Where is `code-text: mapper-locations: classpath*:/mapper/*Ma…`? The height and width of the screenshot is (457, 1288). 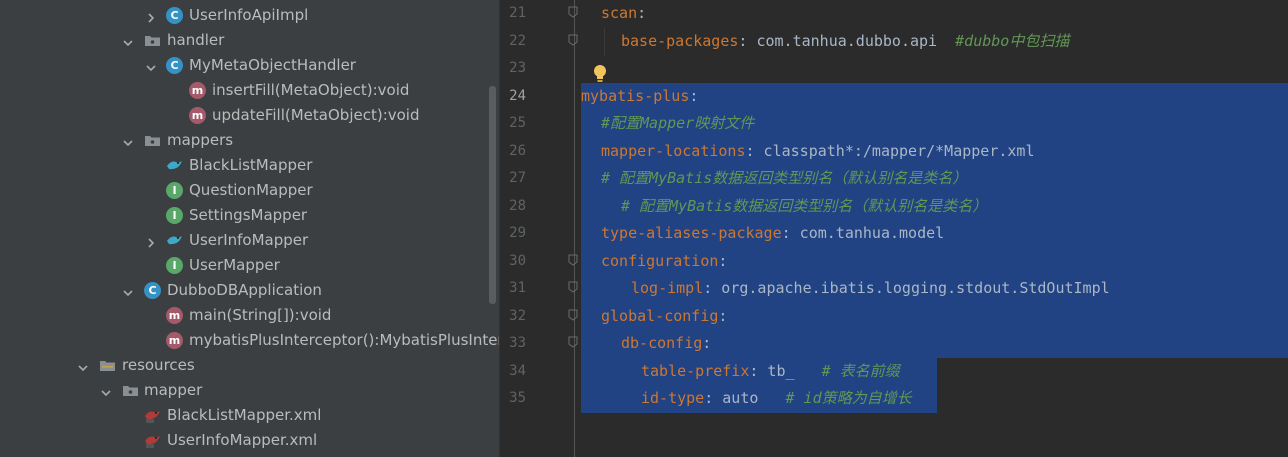 code-text: mapper-locations: classpath*:/mapper/*Ma… is located at coordinates (817, 151).